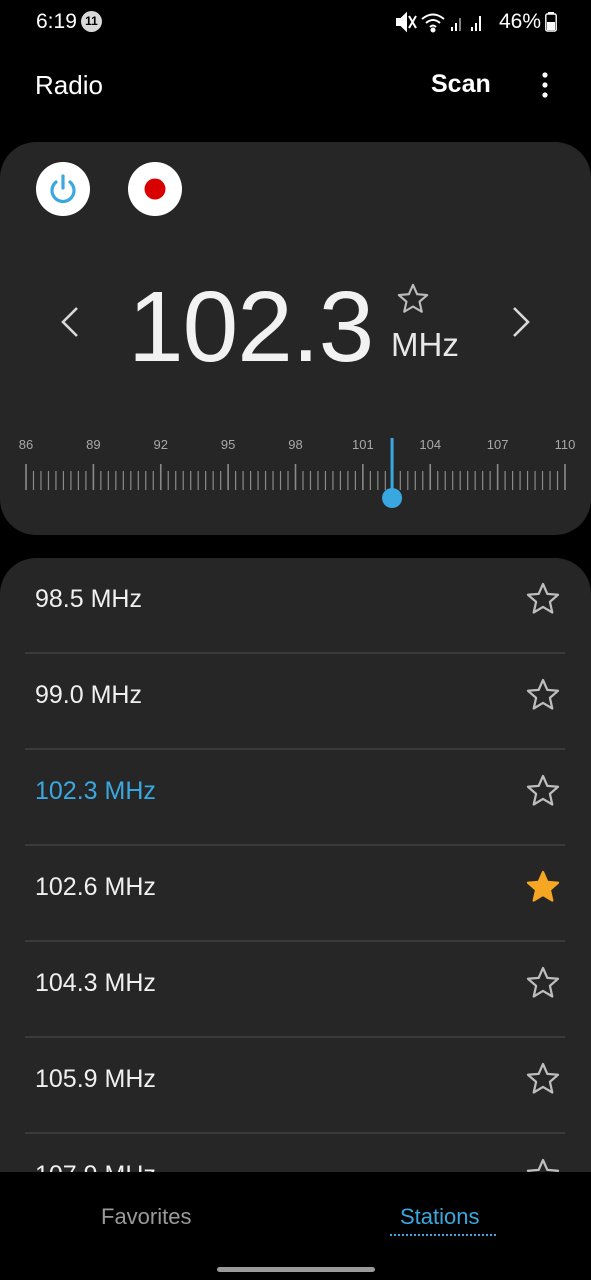 This screenshot has height=1280, width=591. Describe the element at coordinates (406, 22) in the screenshot. I see `mute-icon` at that location.